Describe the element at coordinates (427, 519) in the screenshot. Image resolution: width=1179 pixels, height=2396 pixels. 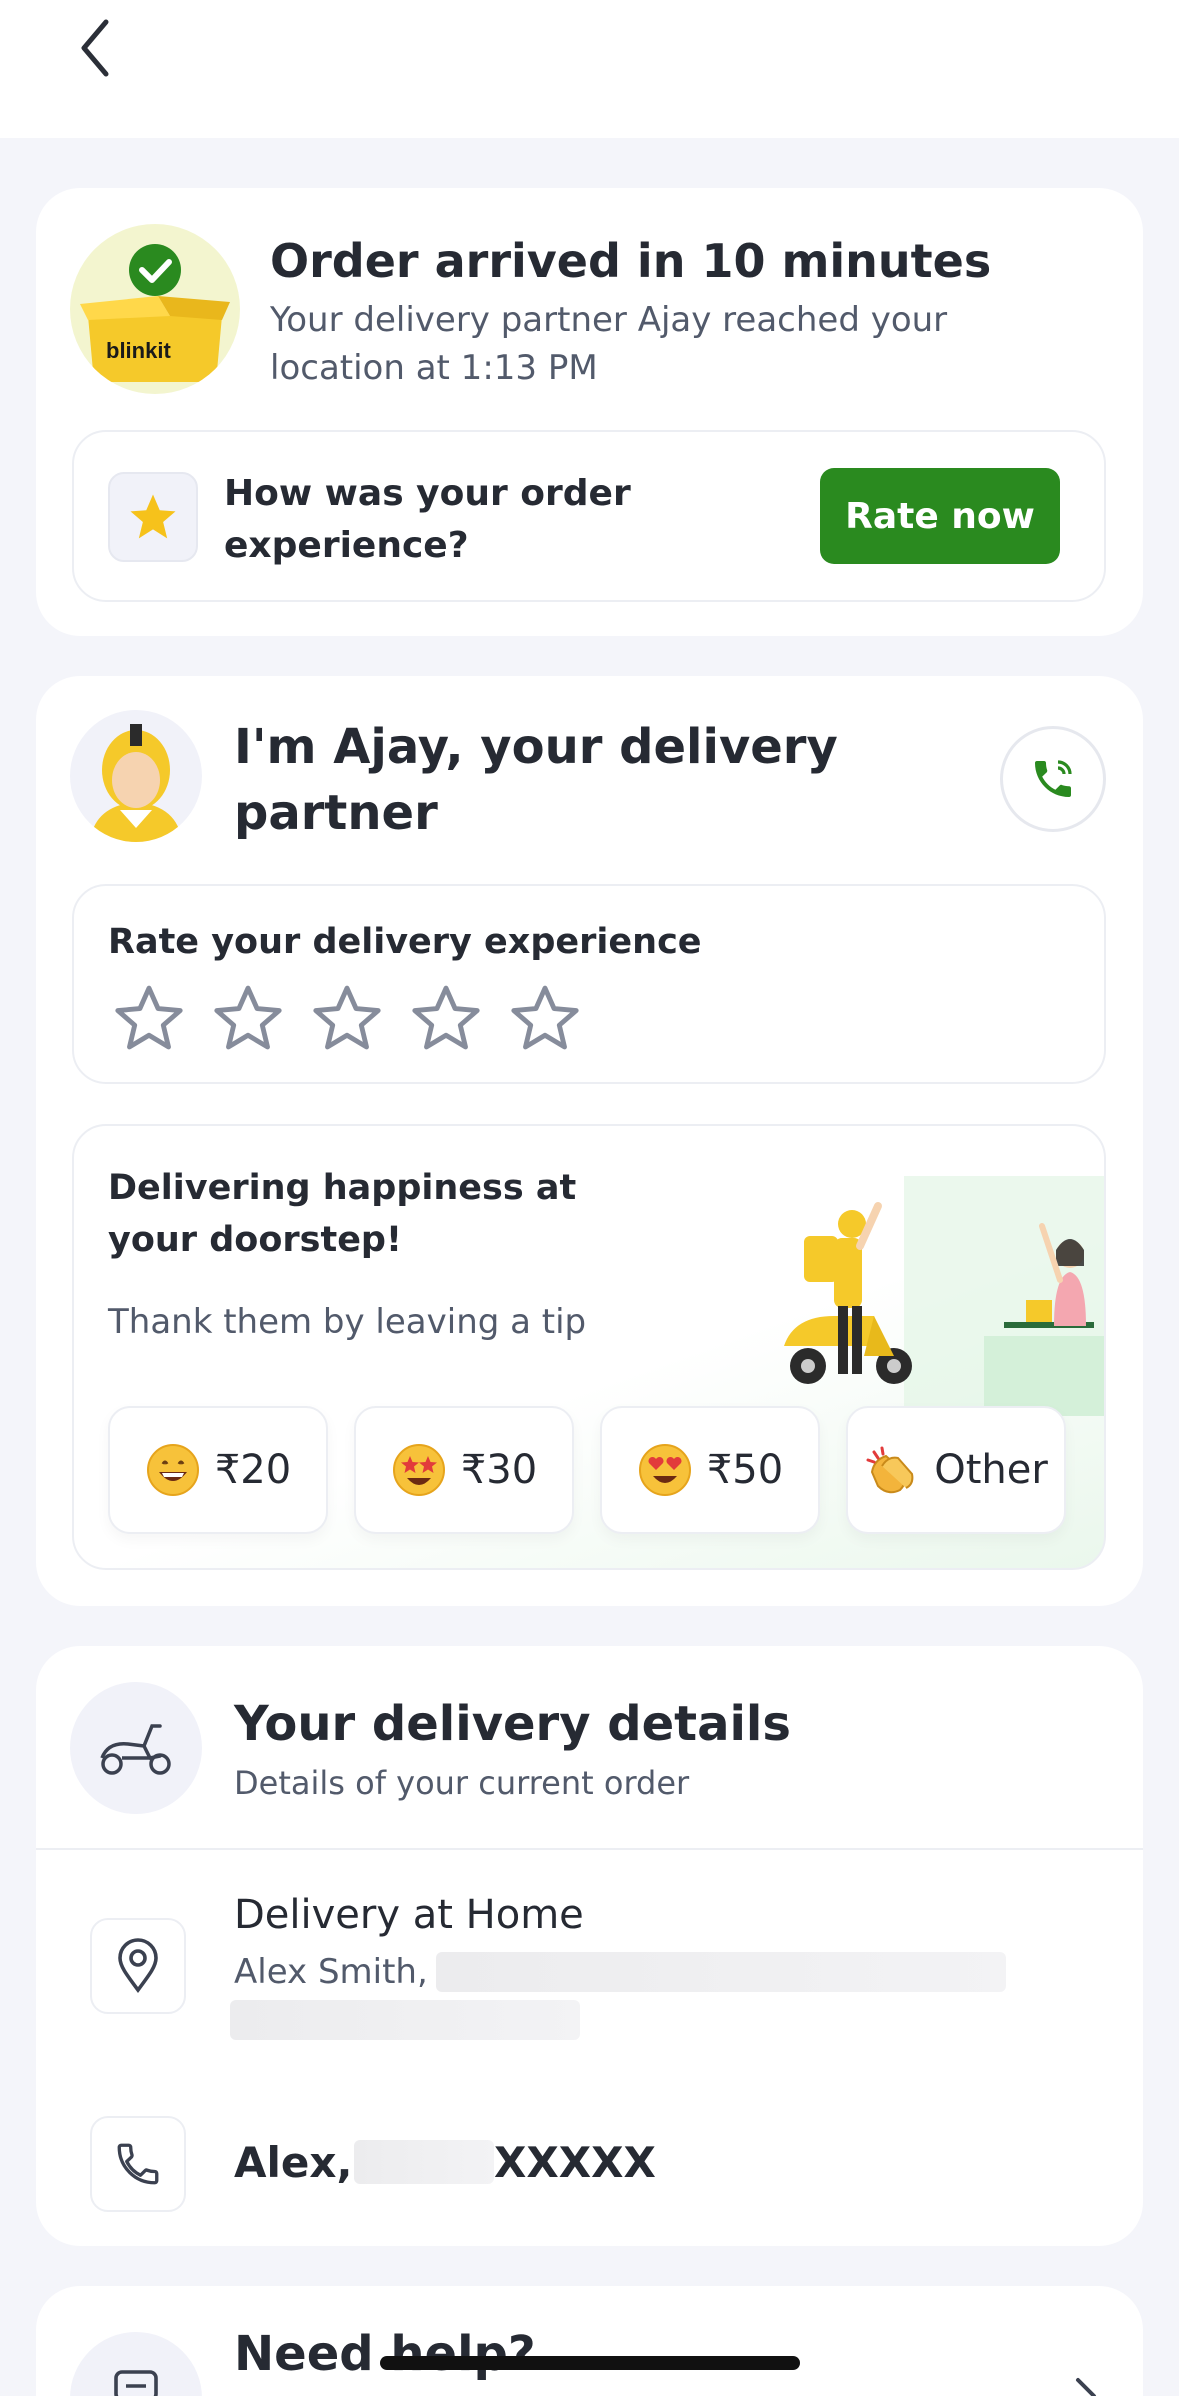
I see `order-rating-prompt: How was your order experience?` at that location.